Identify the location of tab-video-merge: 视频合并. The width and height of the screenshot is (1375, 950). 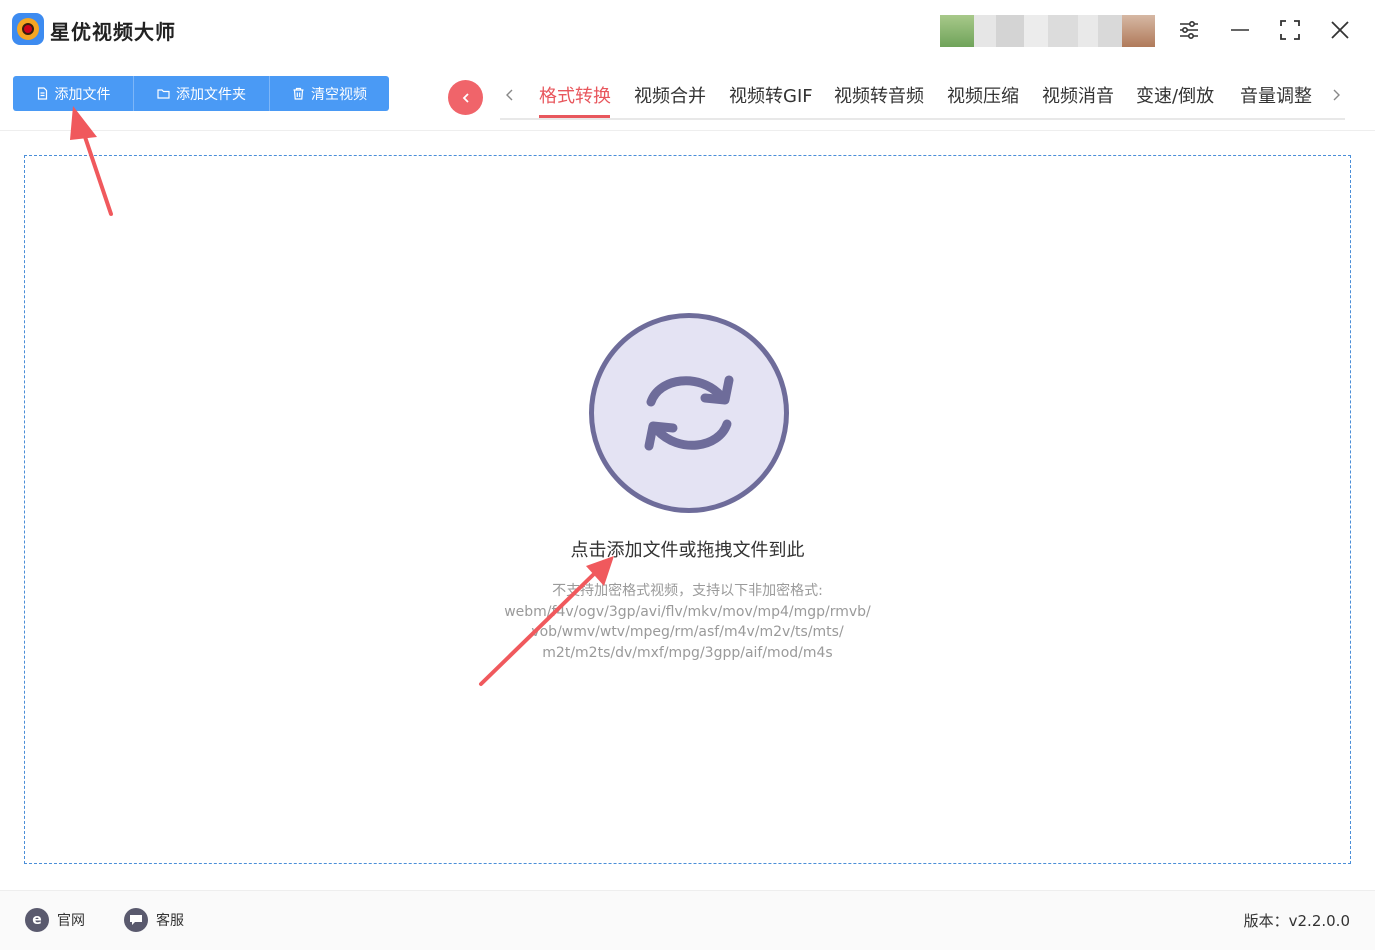
(670, 95).